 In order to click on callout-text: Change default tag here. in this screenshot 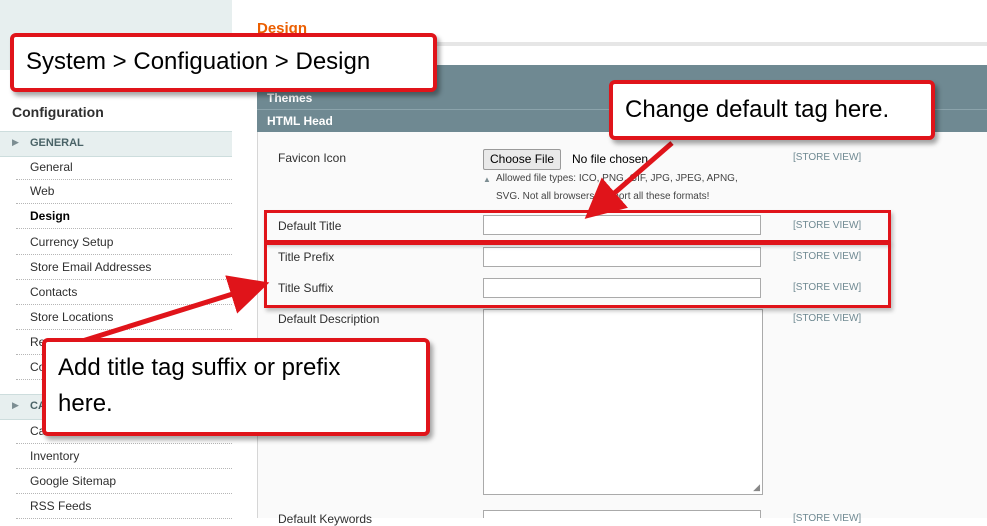, I will do `click(757, 109)`.